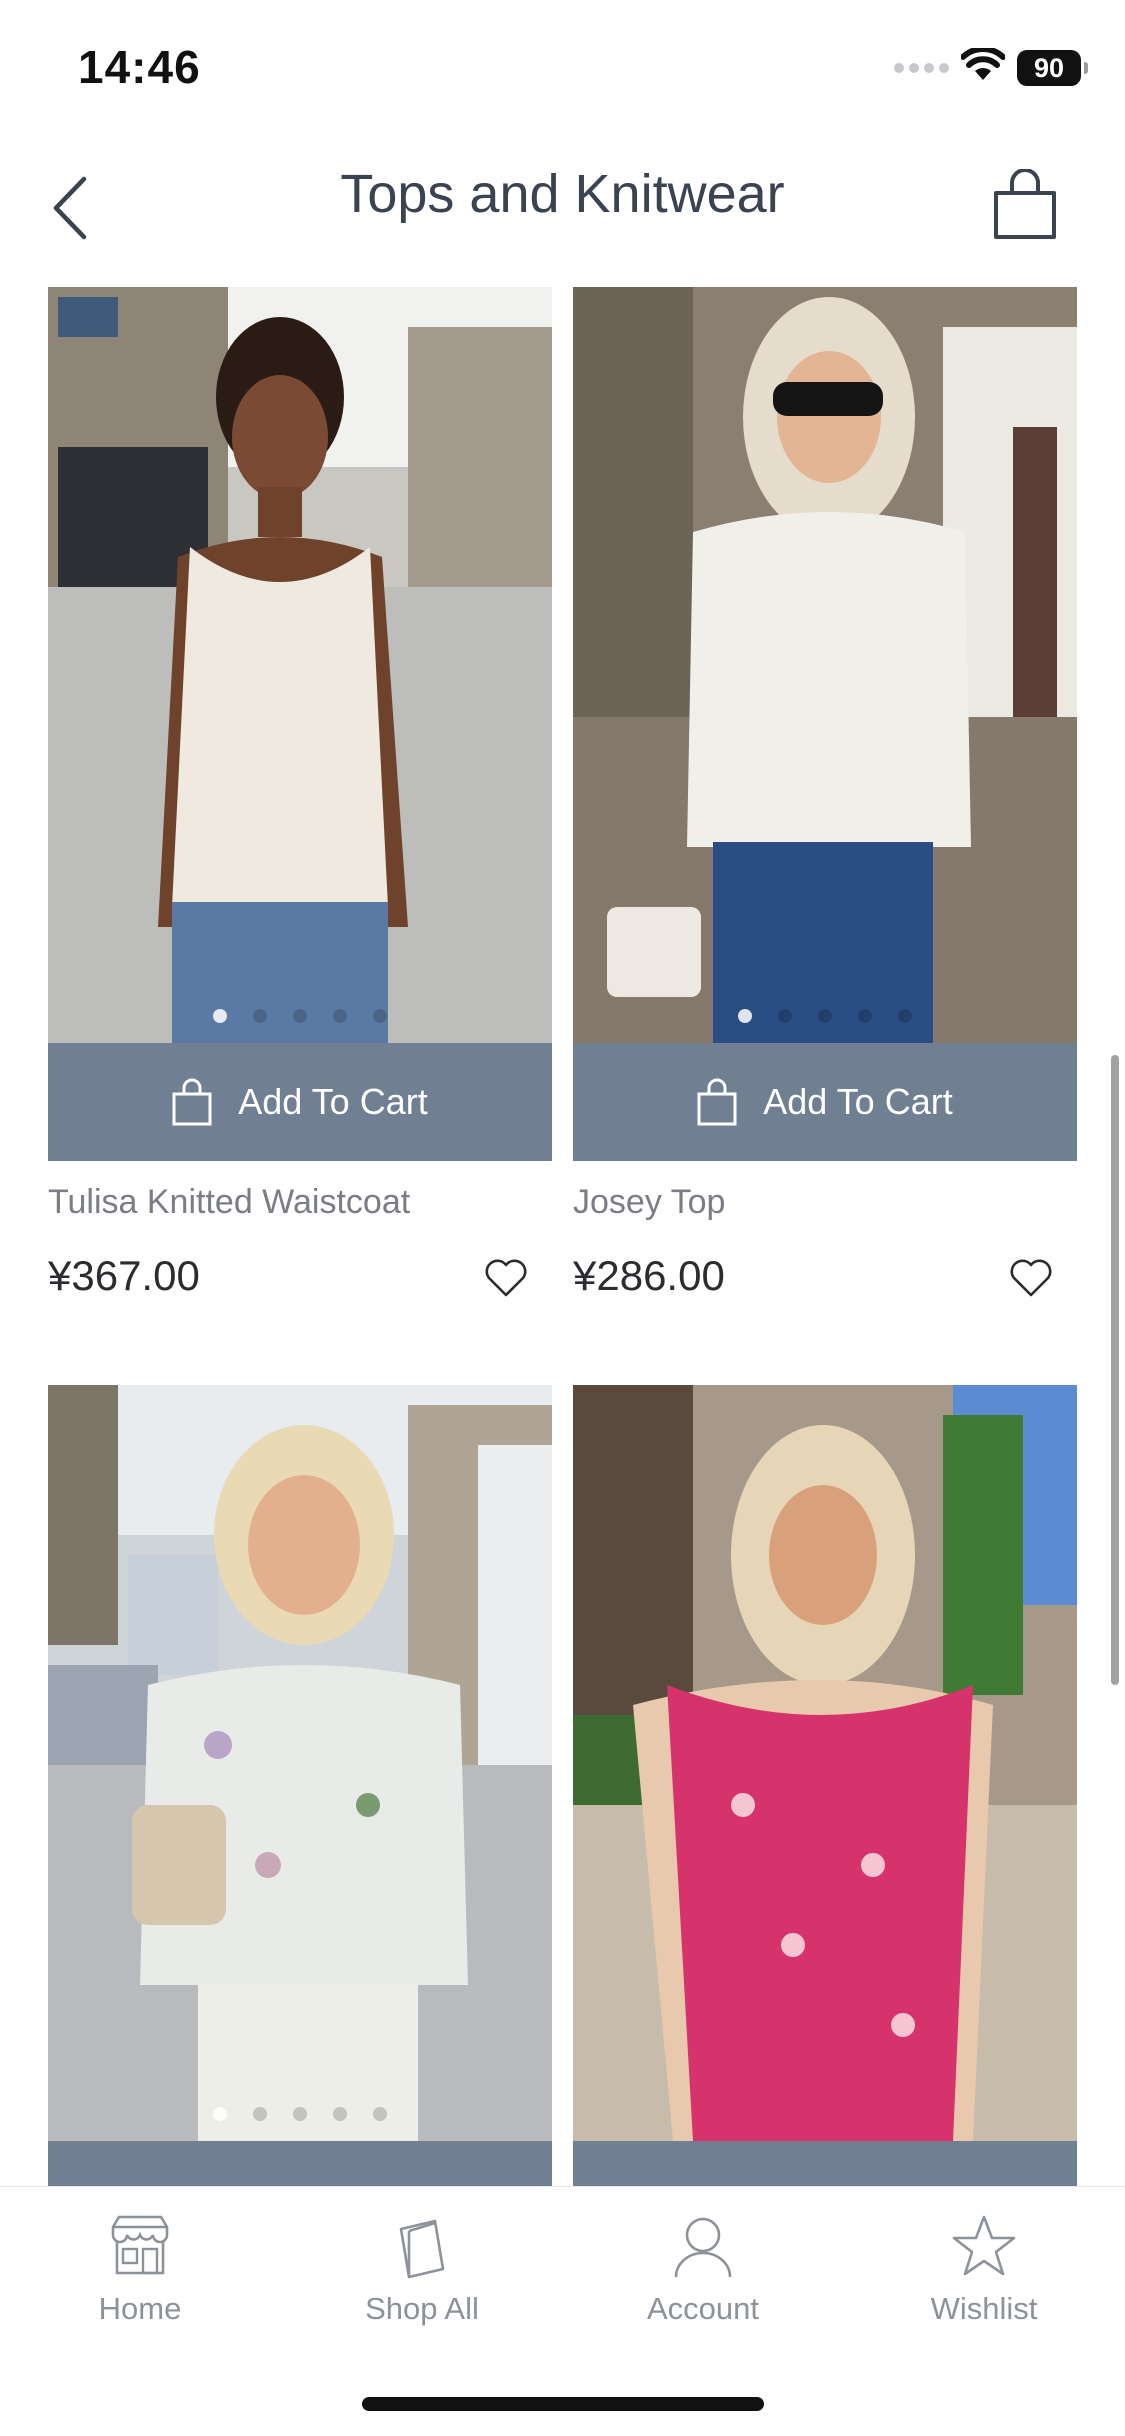  What do you see at coordinates (825, 1282) in the screenshot?
I see `price-row: ¥286.00` at bounding box center [825, 1282].